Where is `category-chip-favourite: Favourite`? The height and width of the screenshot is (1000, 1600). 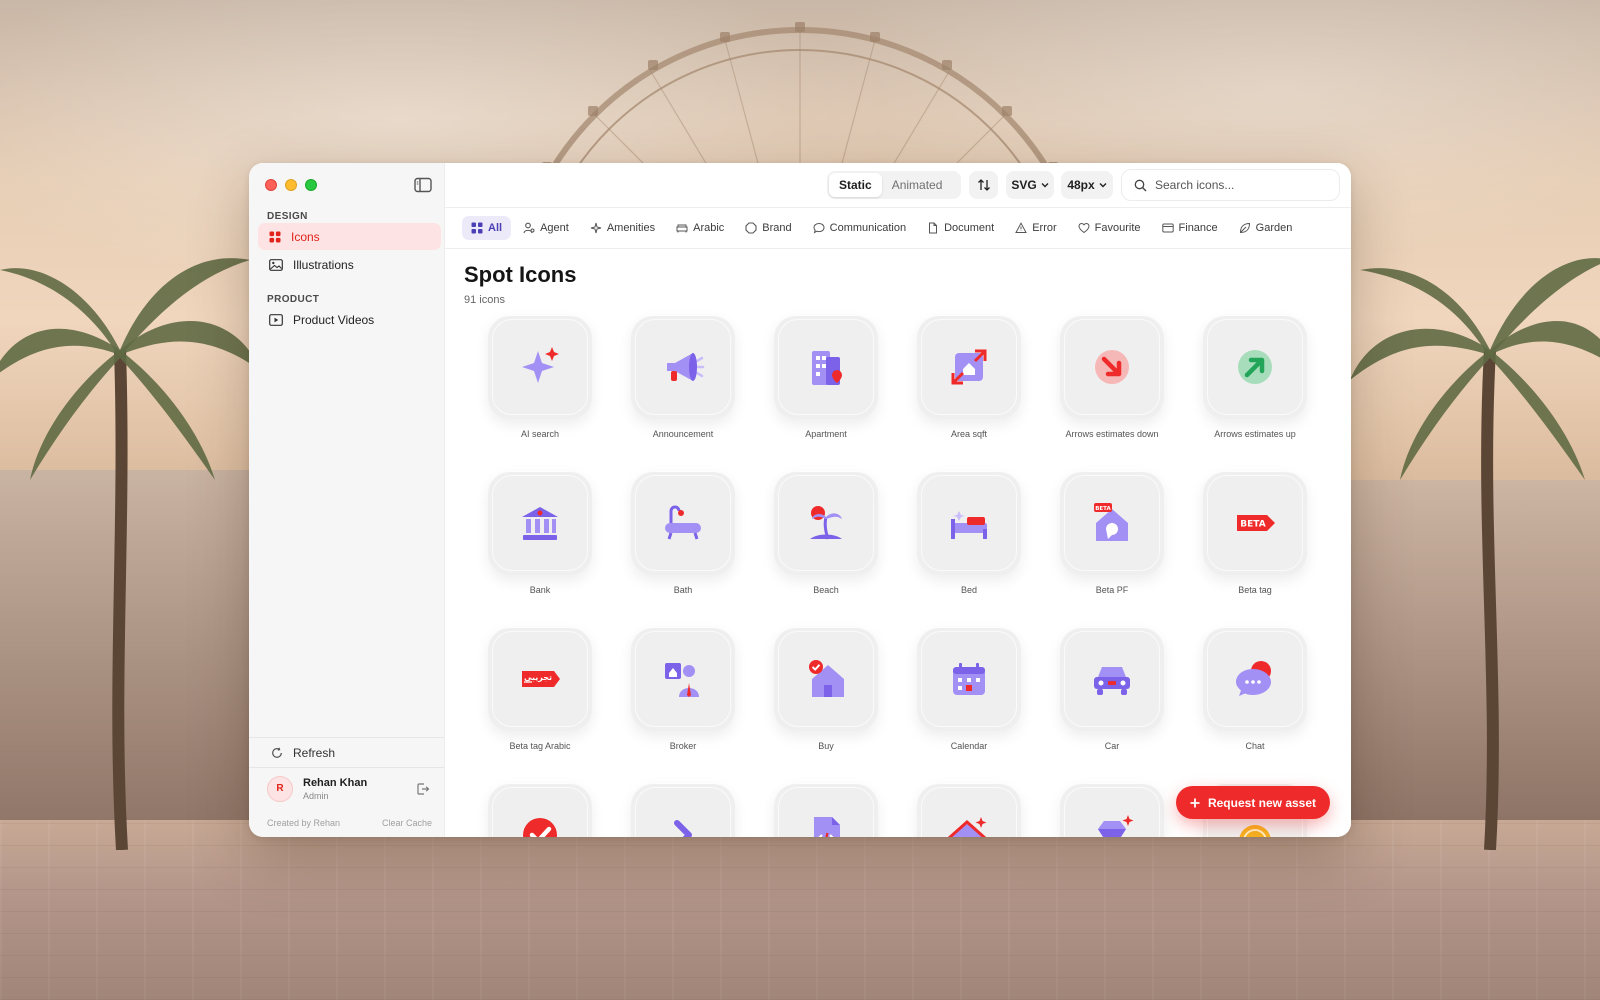 category-chip-favourite: Favourite is located at coordinates (1109, 228).